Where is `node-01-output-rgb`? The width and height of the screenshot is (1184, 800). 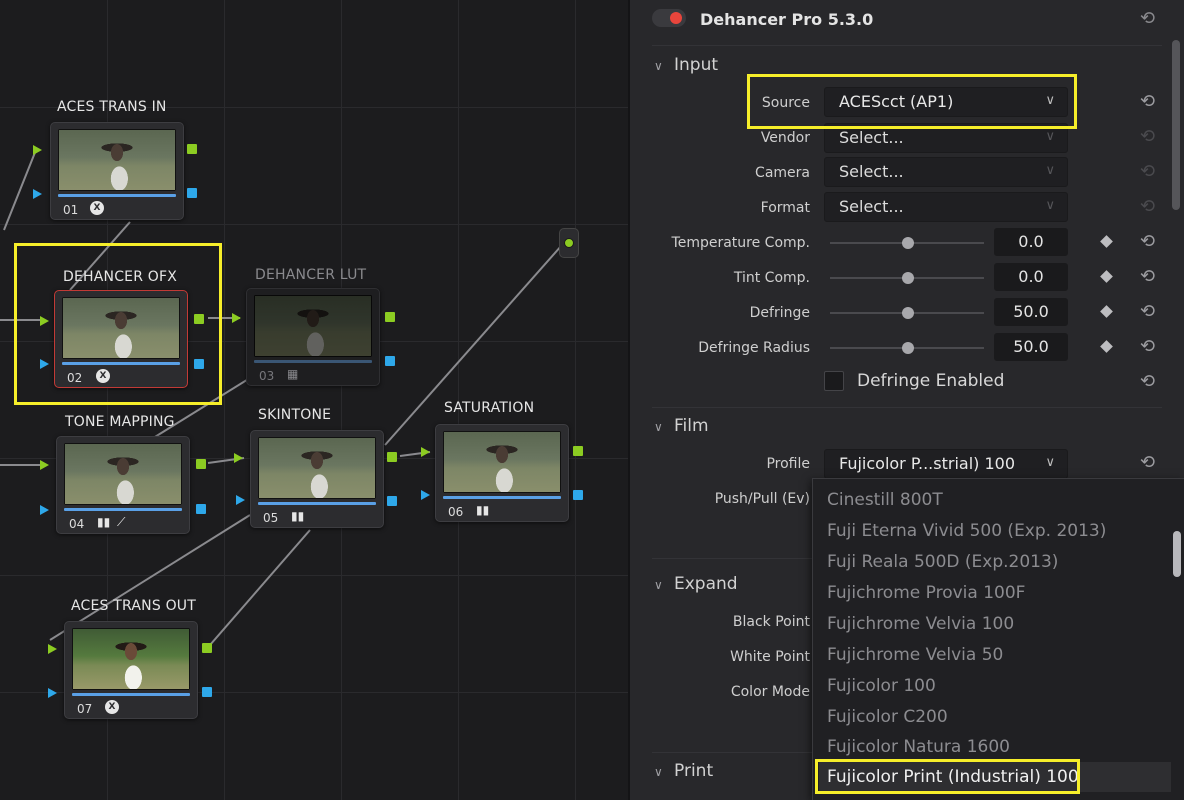 node-01-output-rgb is located at coordinates (192, 149).